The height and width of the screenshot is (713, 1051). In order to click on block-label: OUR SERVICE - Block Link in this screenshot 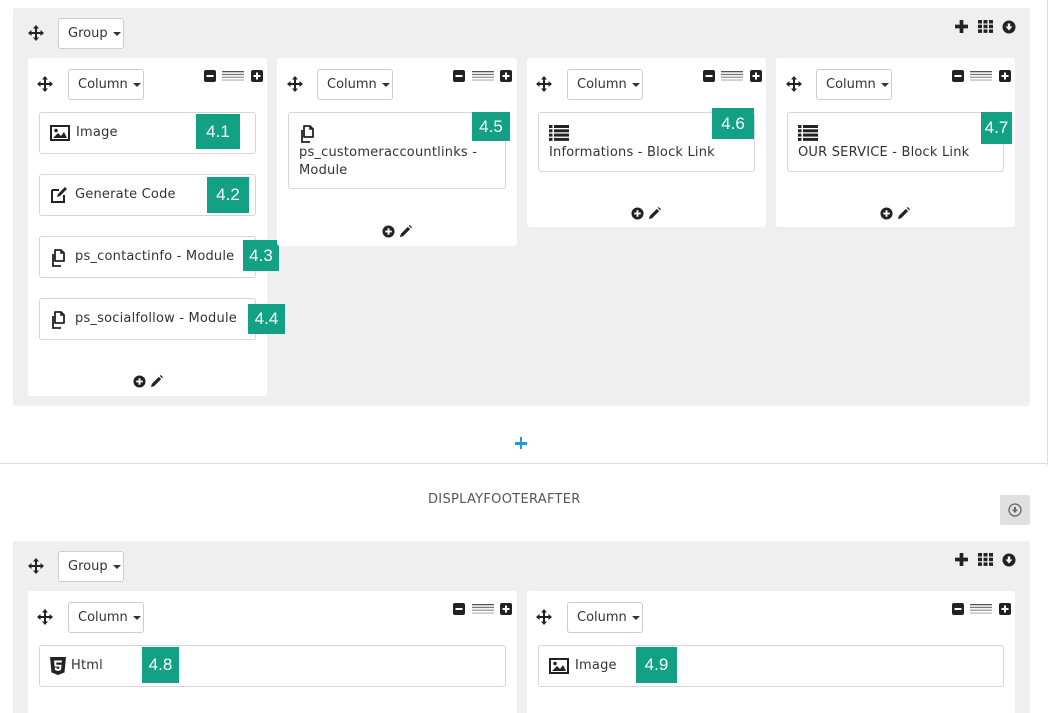, I will do `click(884, 152)`.